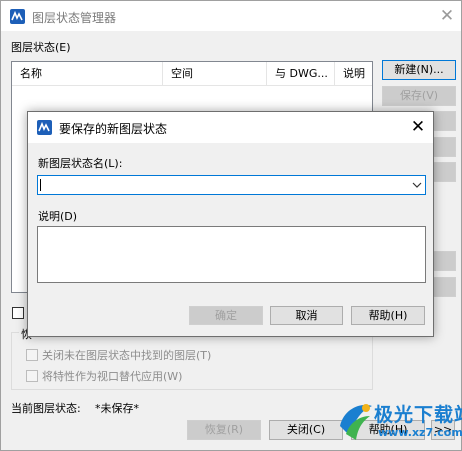 This screenshot has height=451, width=462. What do you see at coordinates (388, 315) in the screenshot?
I see `modal-help-button: 帮助(H)` at bounding box center [388, 315].